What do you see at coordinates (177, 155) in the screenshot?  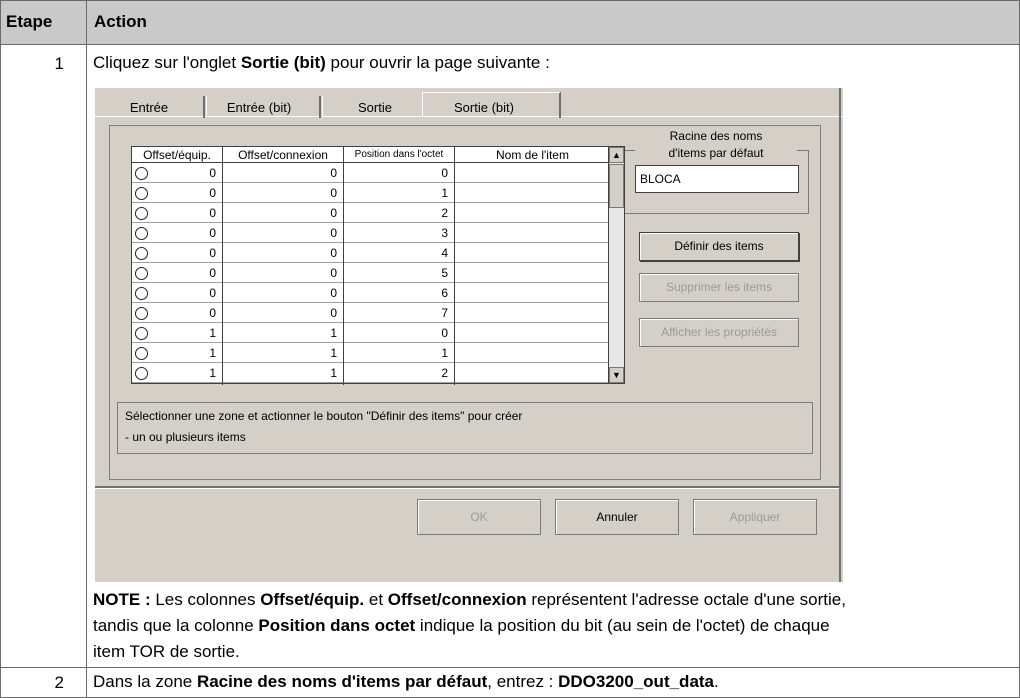 I see `column-header: Offset/équip.` at bounding box center [177, 155].